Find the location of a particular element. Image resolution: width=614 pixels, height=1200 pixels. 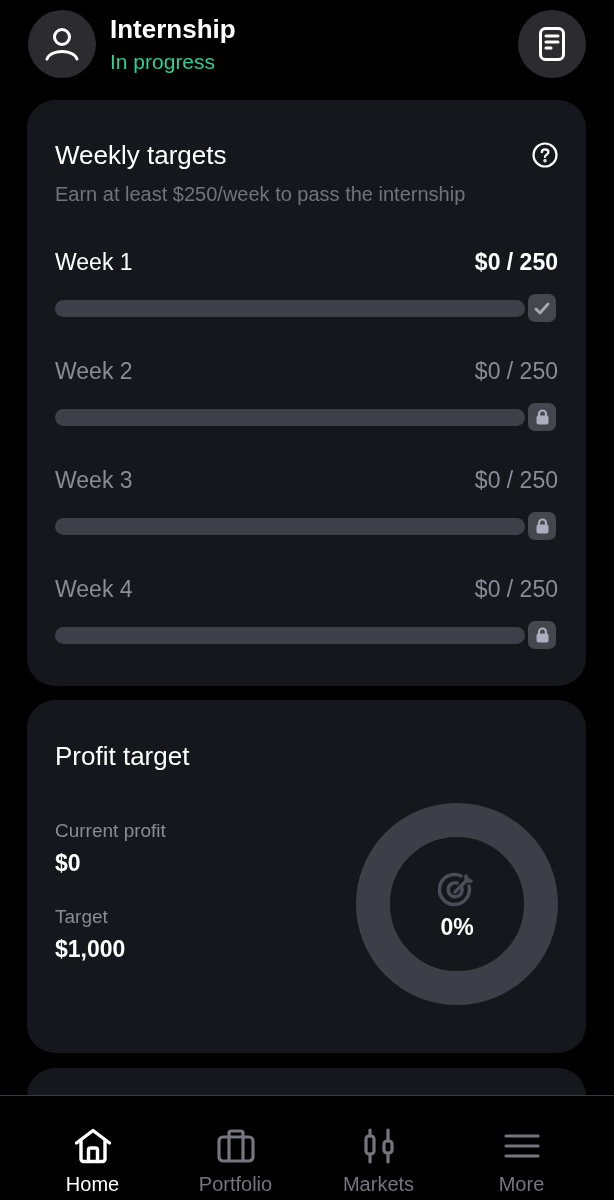

user-icon is located at coordinates (62, 44).